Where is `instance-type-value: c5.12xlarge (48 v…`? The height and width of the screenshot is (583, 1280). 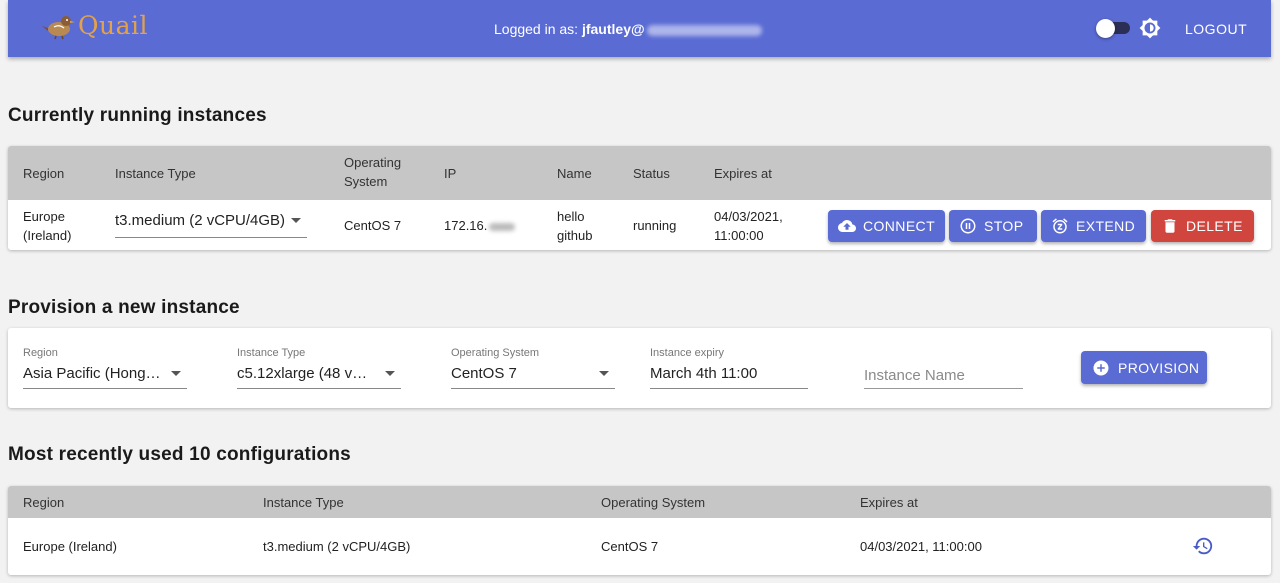
instance-type-value: c5.12xlarge (48 v… is located at coordinates (302, 373).